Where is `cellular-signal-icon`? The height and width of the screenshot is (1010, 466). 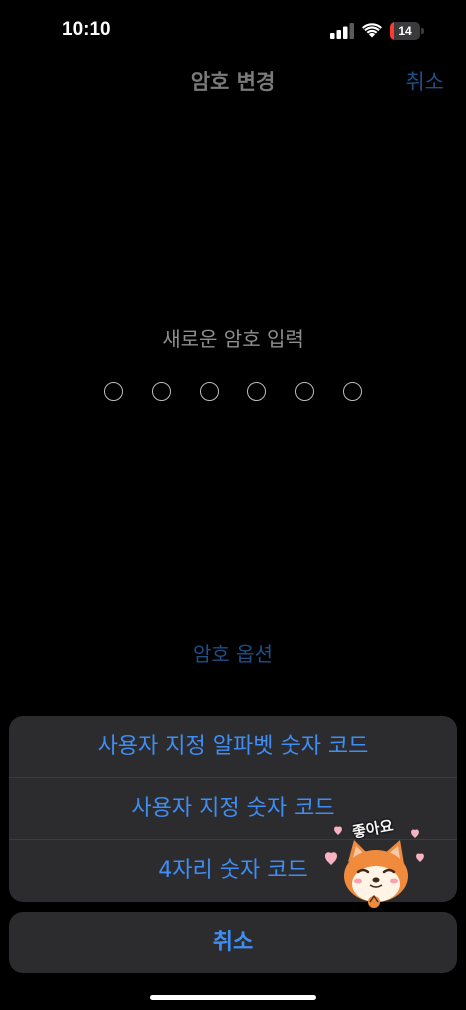
cellular-signal-icon is located at coordinates (342, 31).